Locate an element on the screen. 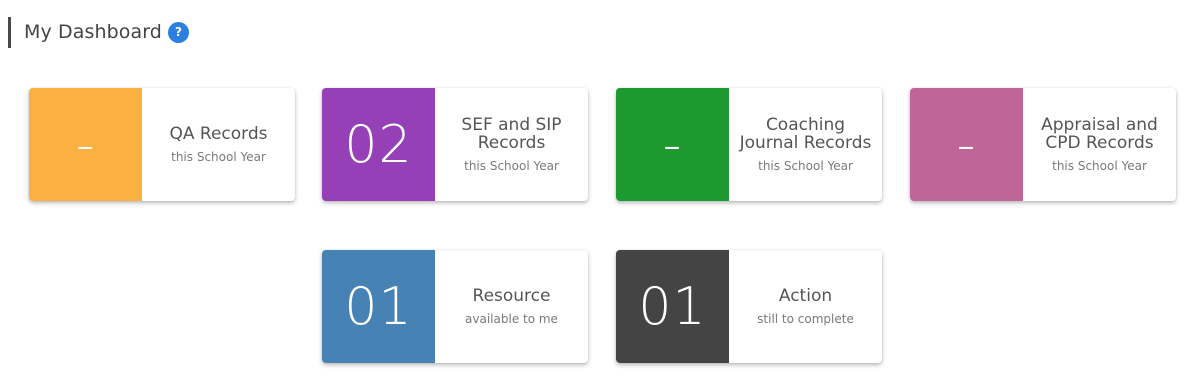  card-subtitle: still to complete is located at coordinates (805, 319).